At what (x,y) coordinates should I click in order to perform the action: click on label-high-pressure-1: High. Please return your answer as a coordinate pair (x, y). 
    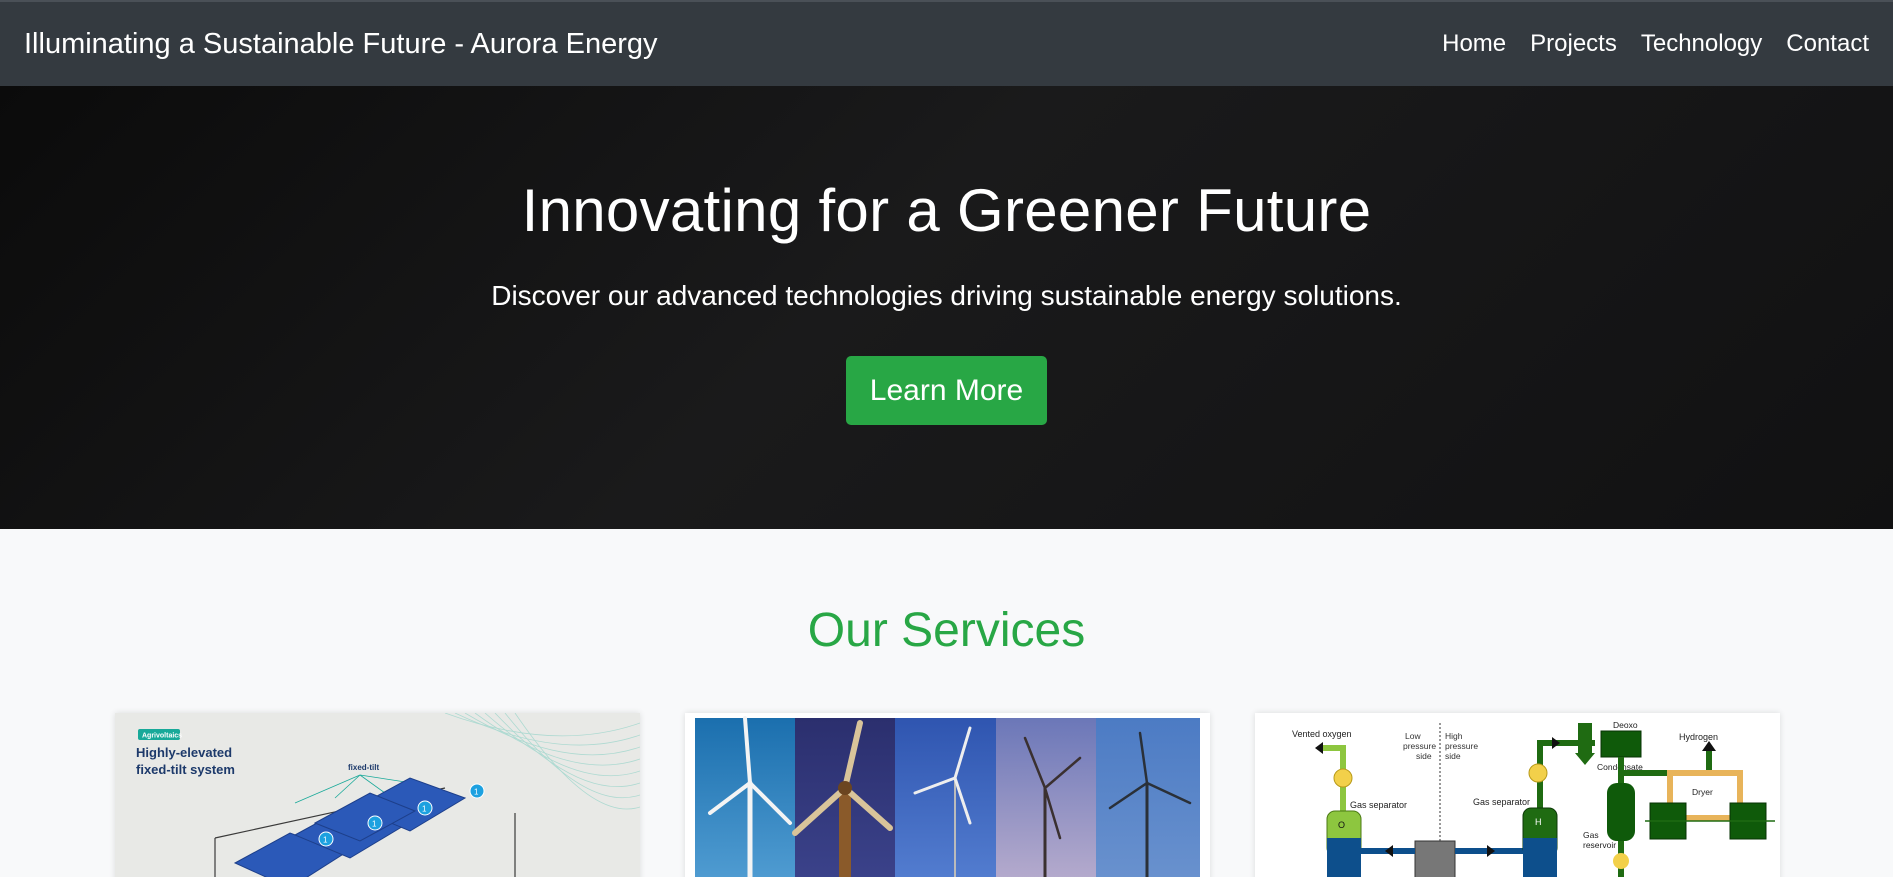
    Looking at the image, I should click on (1454, 736).